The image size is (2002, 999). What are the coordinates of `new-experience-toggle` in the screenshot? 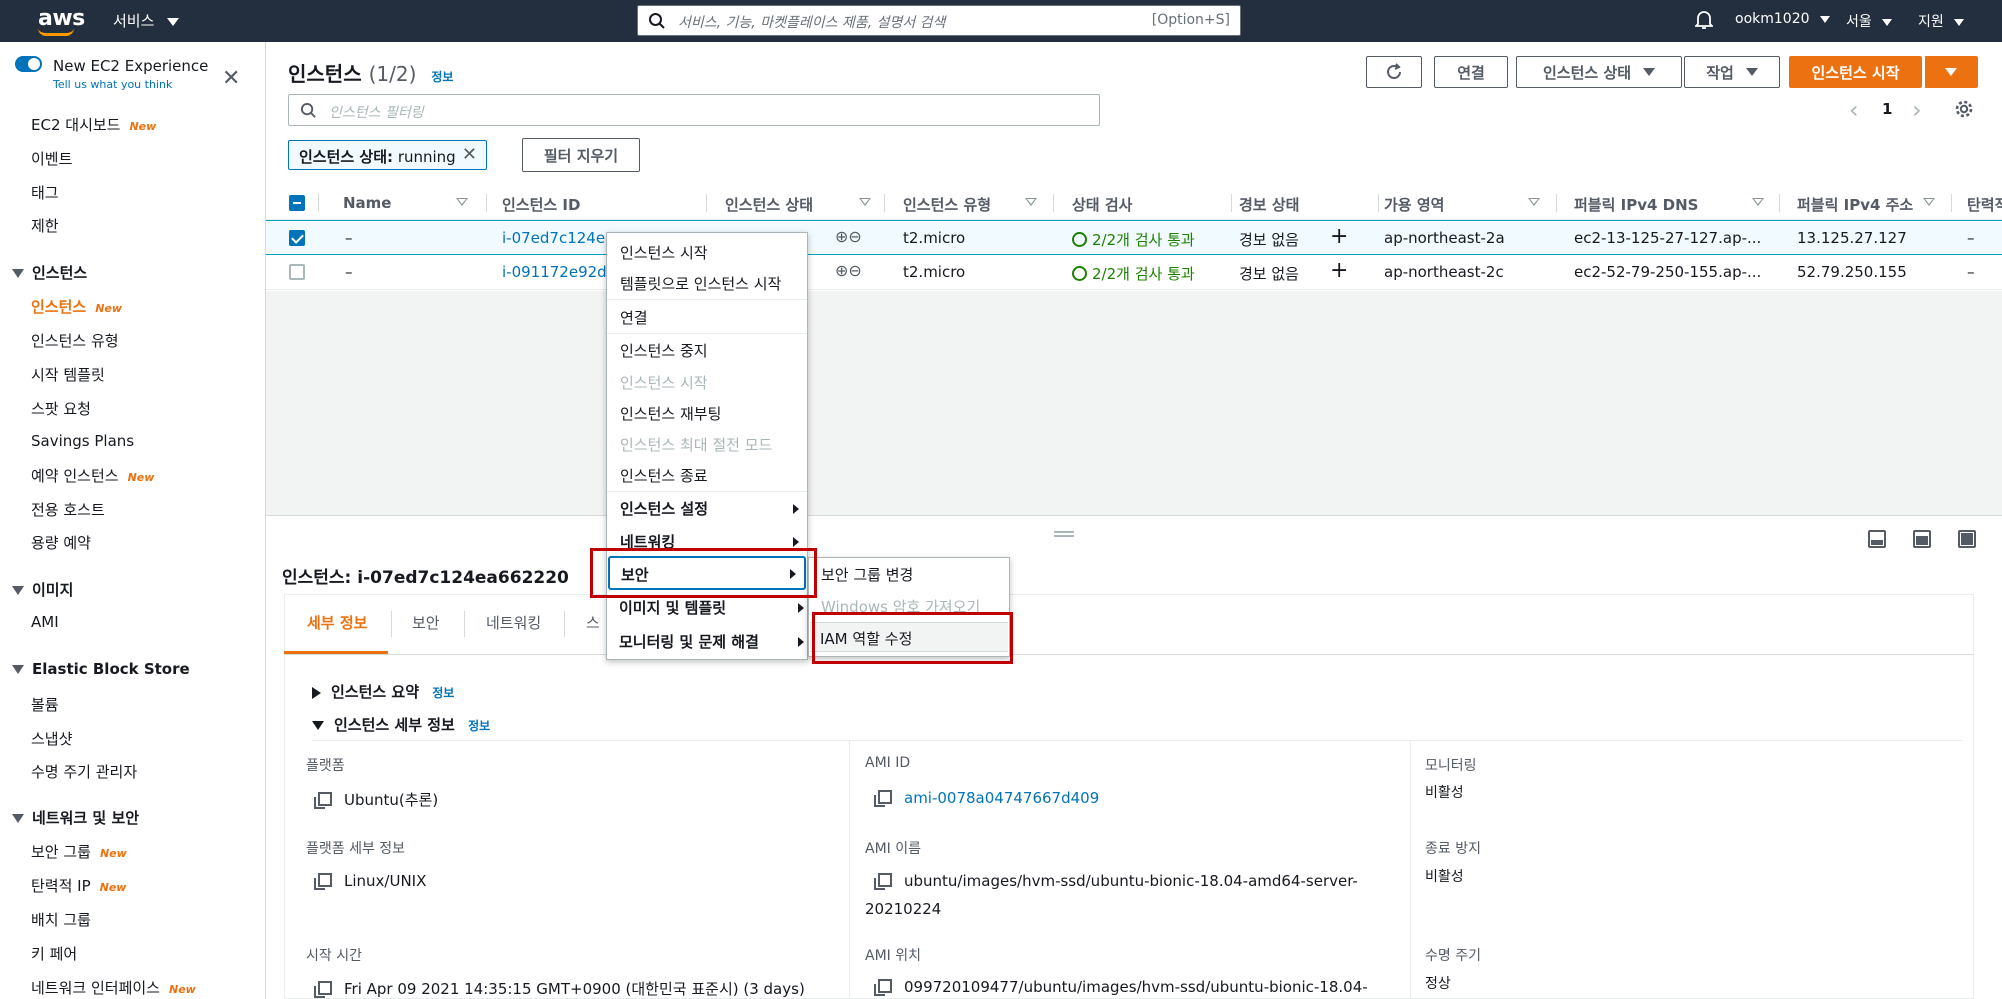 It's located at (28, 64).